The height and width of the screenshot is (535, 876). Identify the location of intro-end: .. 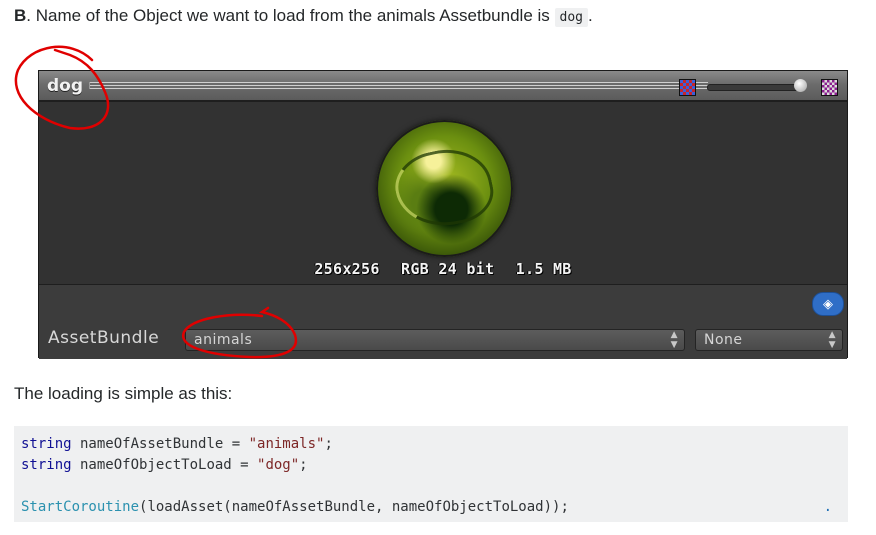
(590, 15).